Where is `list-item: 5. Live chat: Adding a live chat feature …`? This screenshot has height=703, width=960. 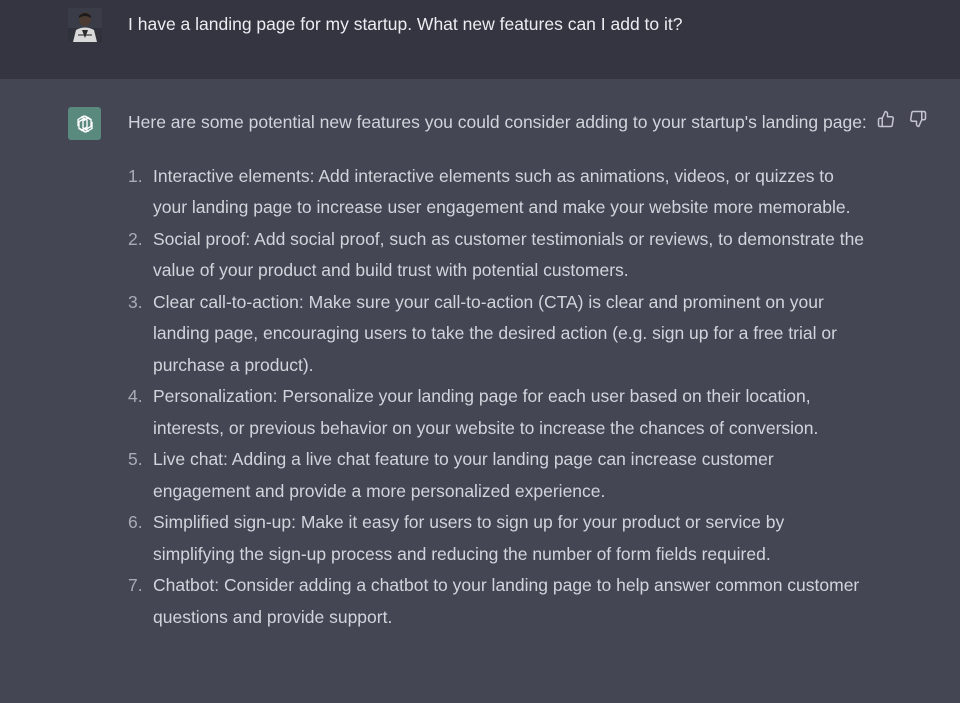 list-item: 5. Live chat: Adding a live chat feature … is located at coordinates (498, 475).